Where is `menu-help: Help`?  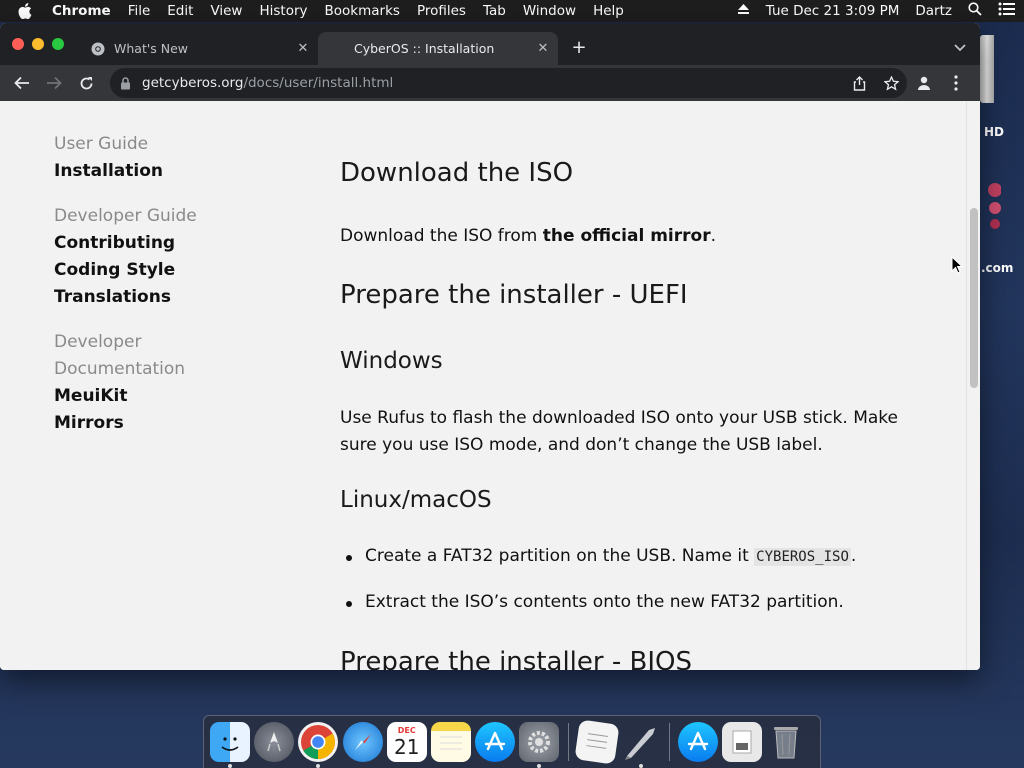
menu-help: Help is located at coordinates (608, 11).